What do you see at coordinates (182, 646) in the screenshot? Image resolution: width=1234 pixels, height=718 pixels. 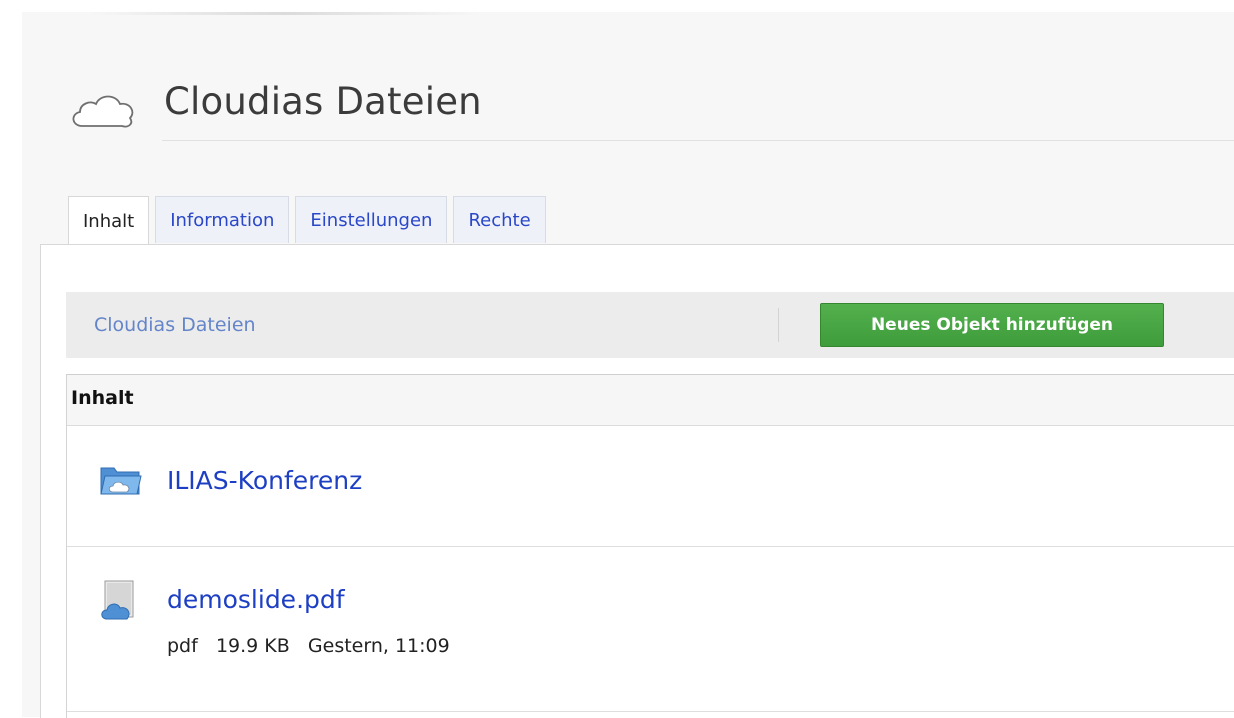 I see `file-type: pdf` at bounding box center [182, 646].